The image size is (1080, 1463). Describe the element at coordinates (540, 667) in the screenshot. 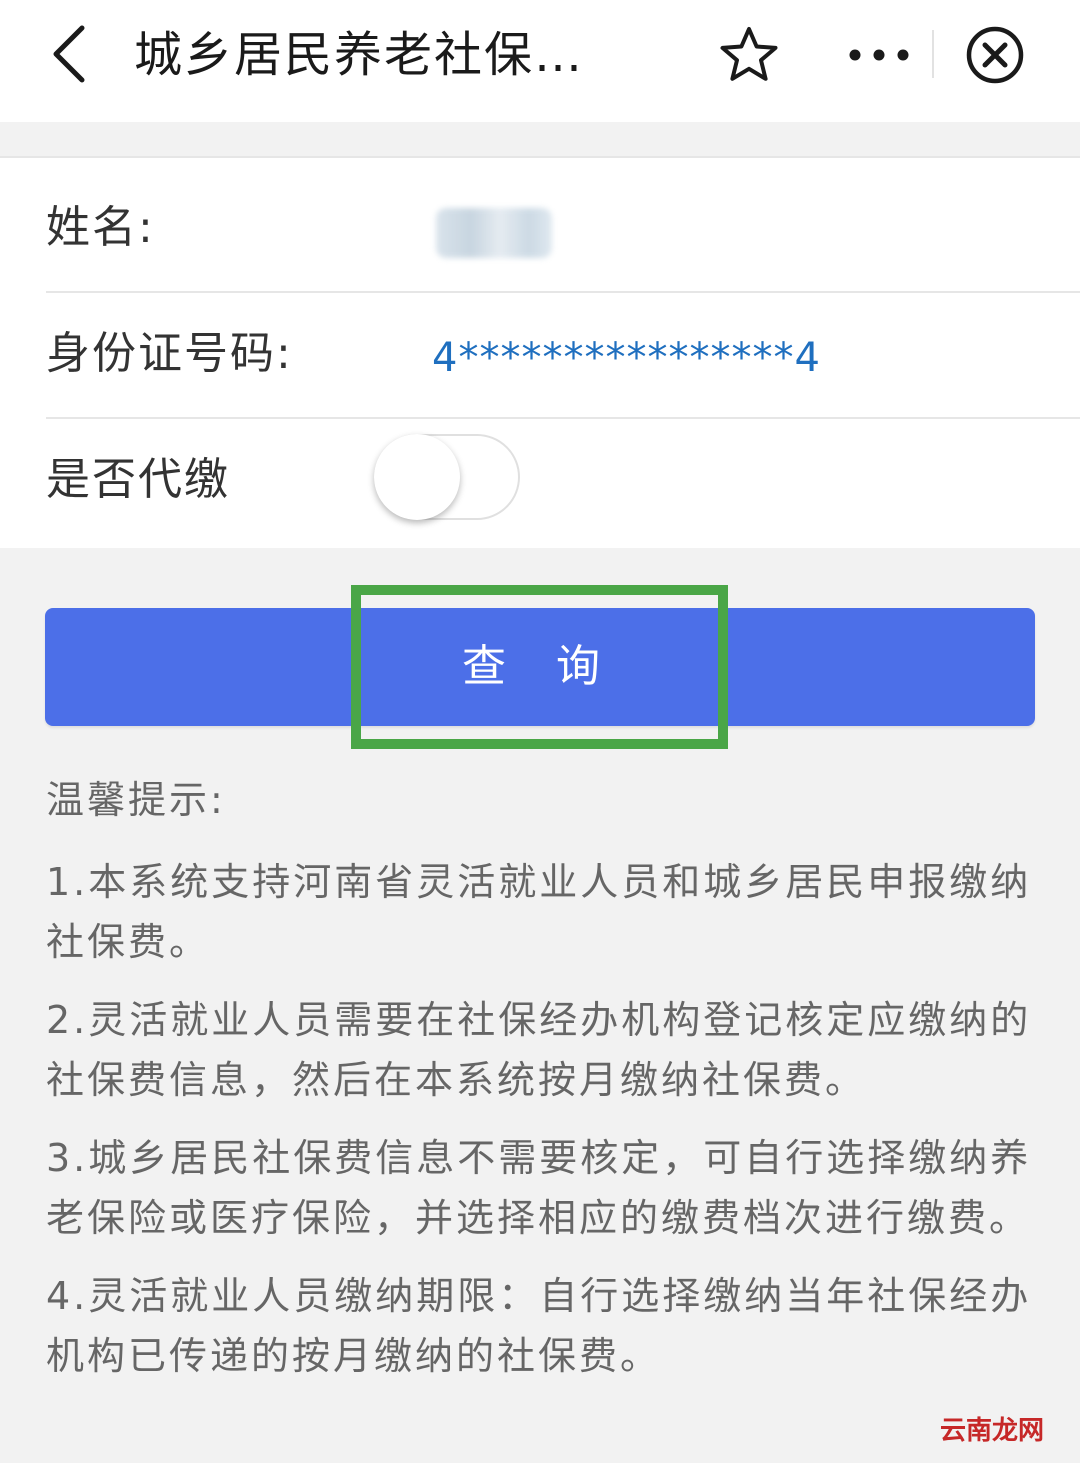

I see `query-button: 查 询` at that location.